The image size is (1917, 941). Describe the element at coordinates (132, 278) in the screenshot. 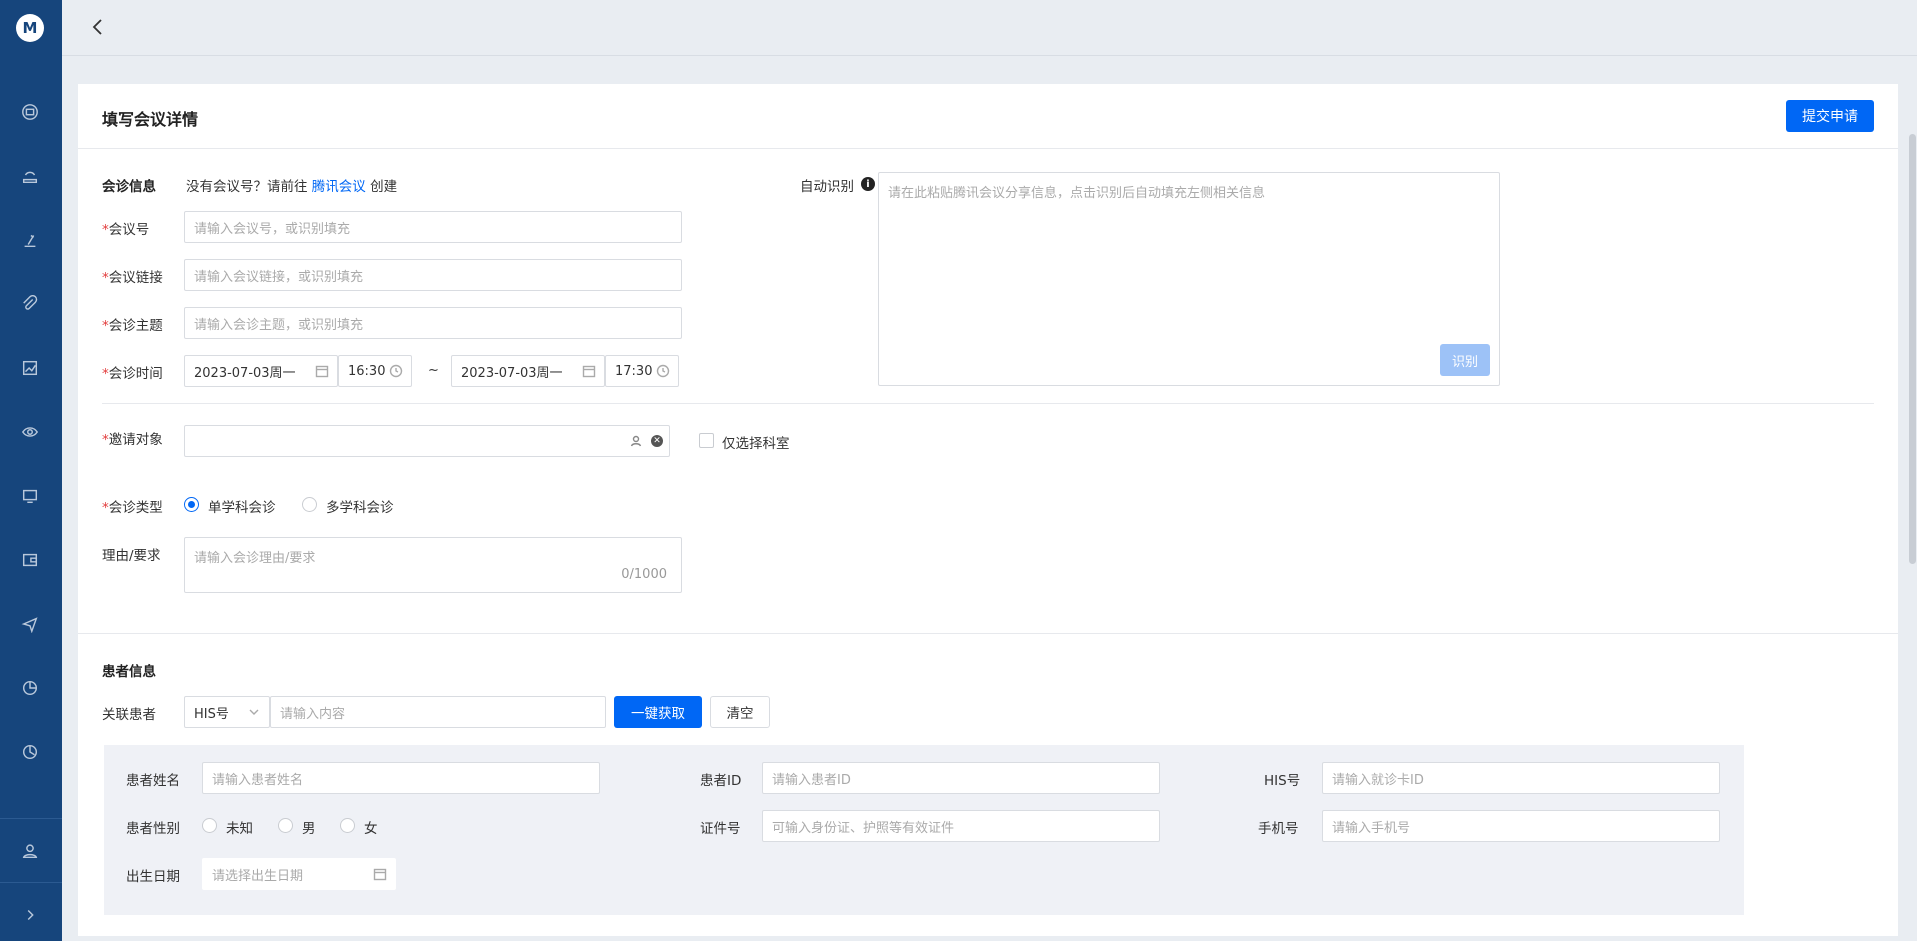

I see `meeting-link-label: *会议链接` at that location.